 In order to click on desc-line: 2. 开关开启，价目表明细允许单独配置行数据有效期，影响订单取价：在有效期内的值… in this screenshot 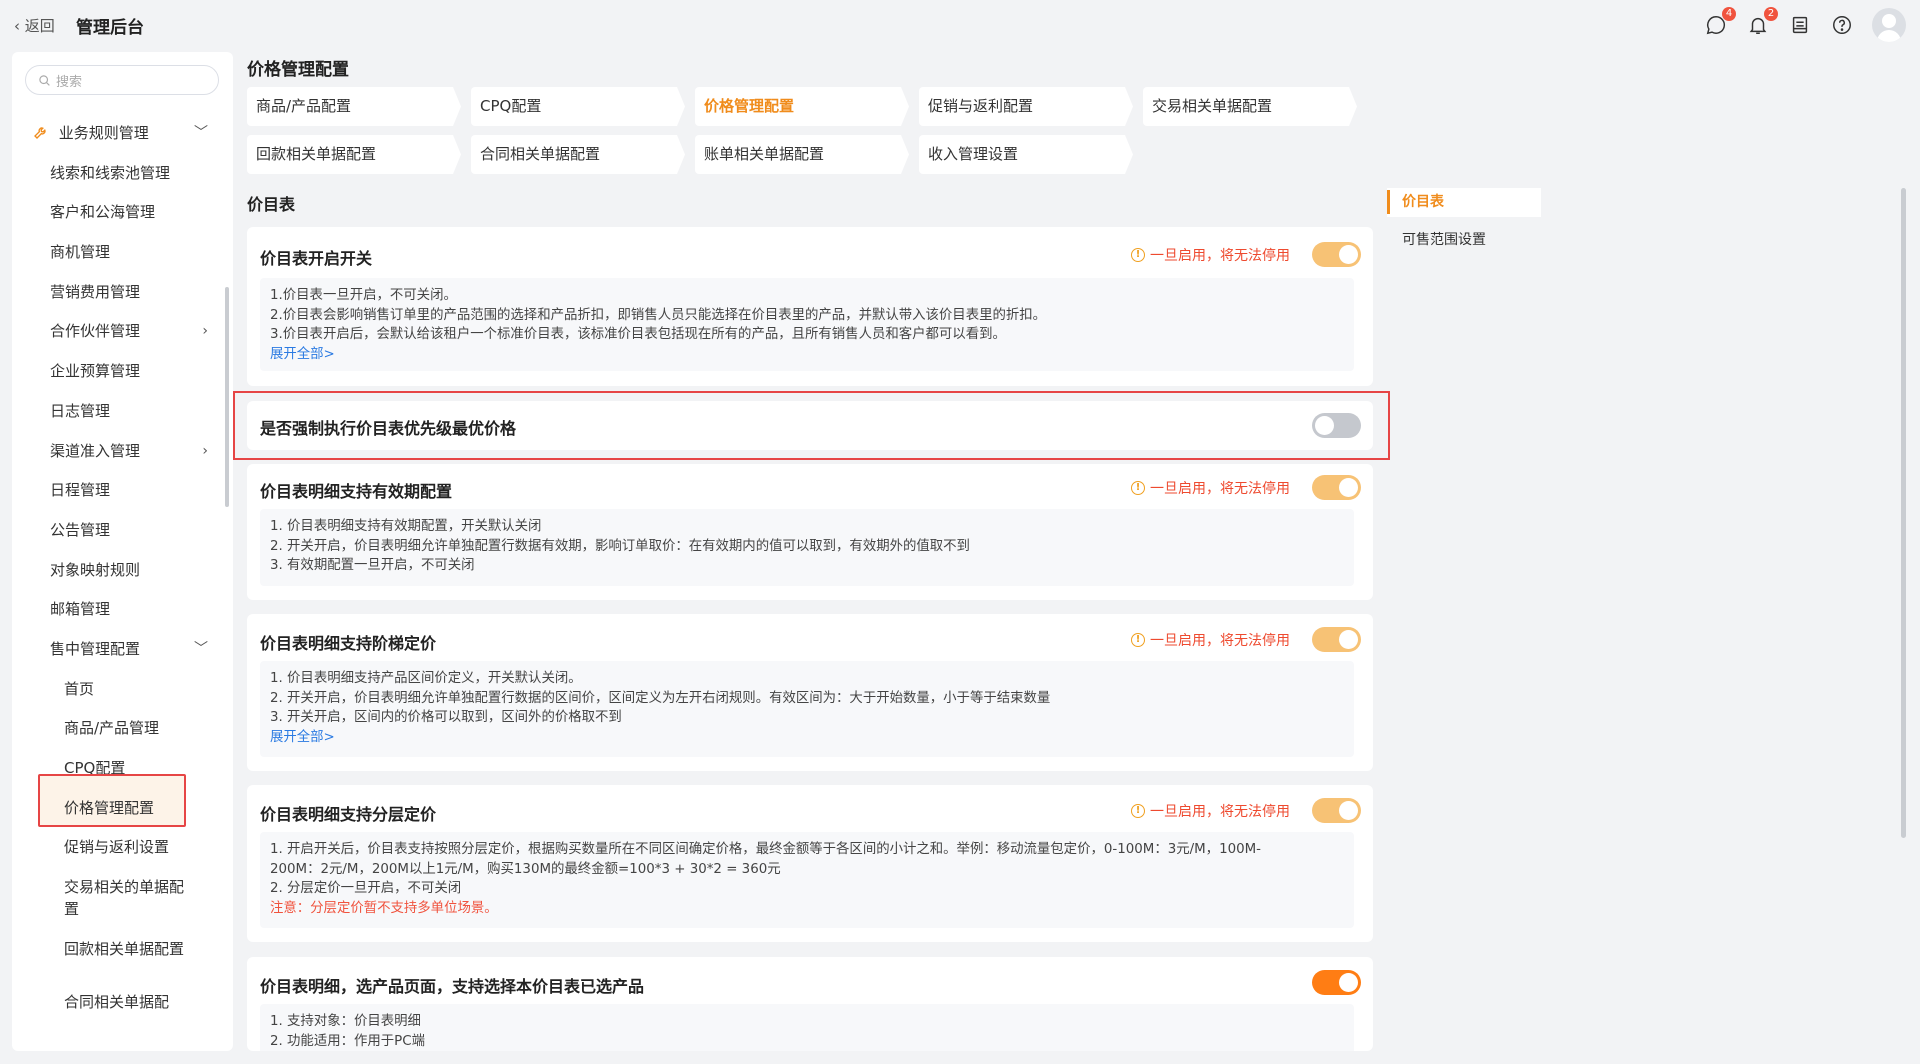, I will do `click(620, 546)`.